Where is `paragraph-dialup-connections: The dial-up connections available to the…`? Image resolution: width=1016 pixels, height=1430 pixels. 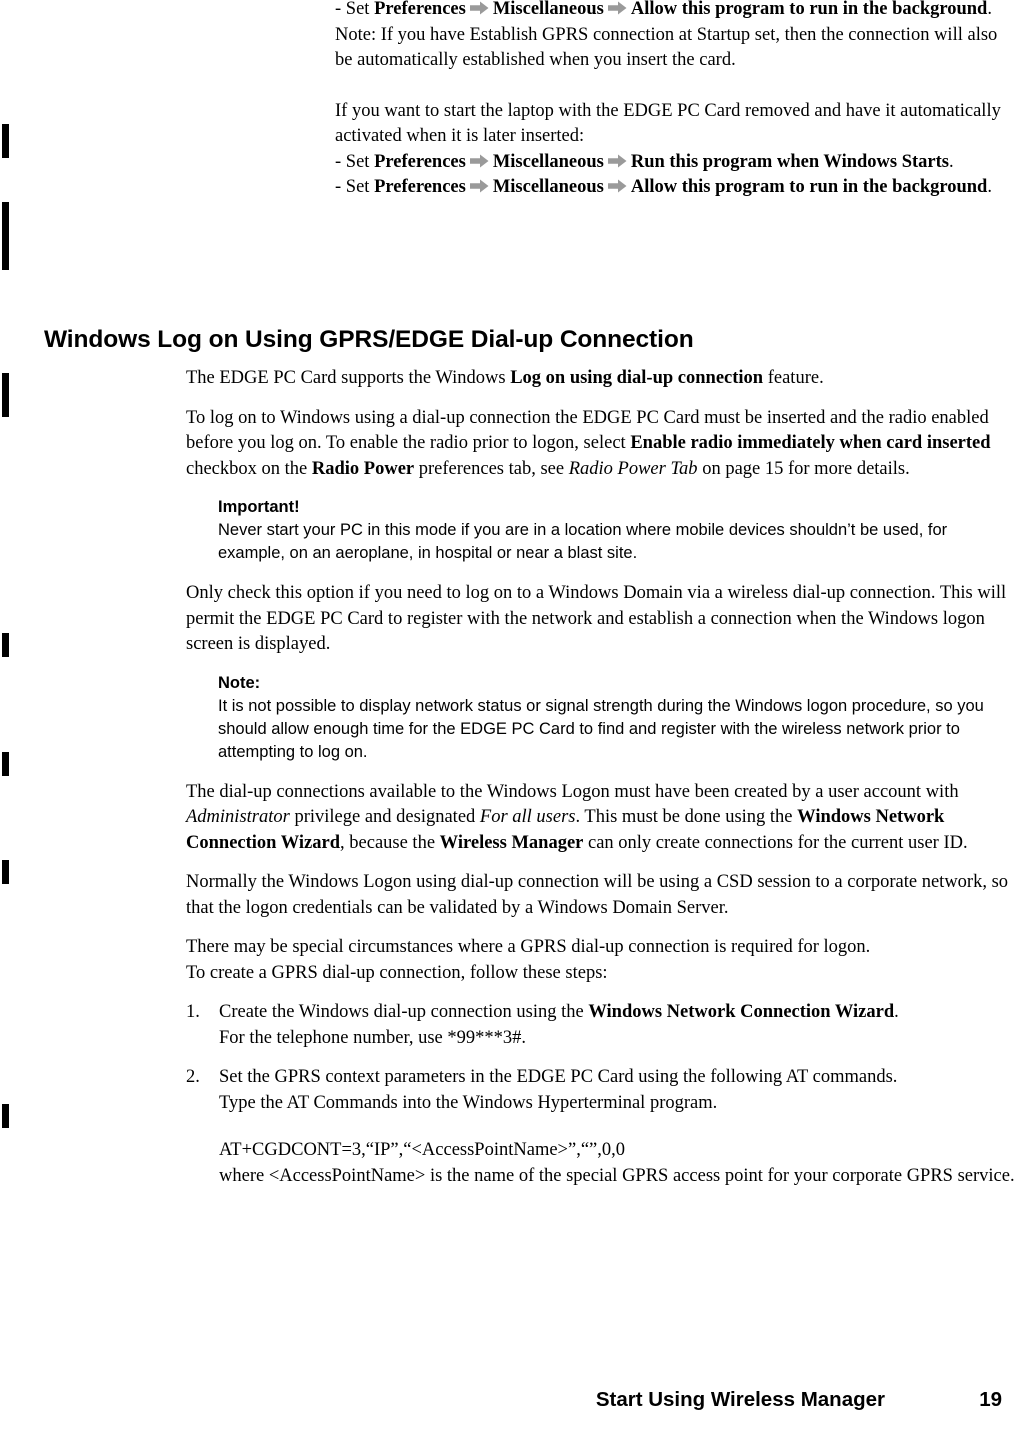
paragraph-dialup-connections: The dial-up connections available to the… is located at coordinates (601, 818).